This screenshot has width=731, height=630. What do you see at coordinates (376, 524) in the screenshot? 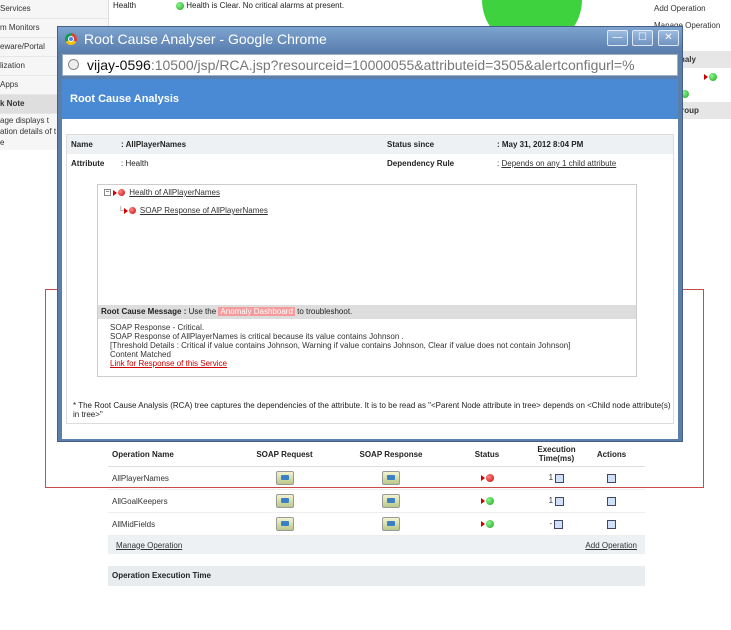
I see `table-row: AllMidFields -` at bounding box center [376, 524].